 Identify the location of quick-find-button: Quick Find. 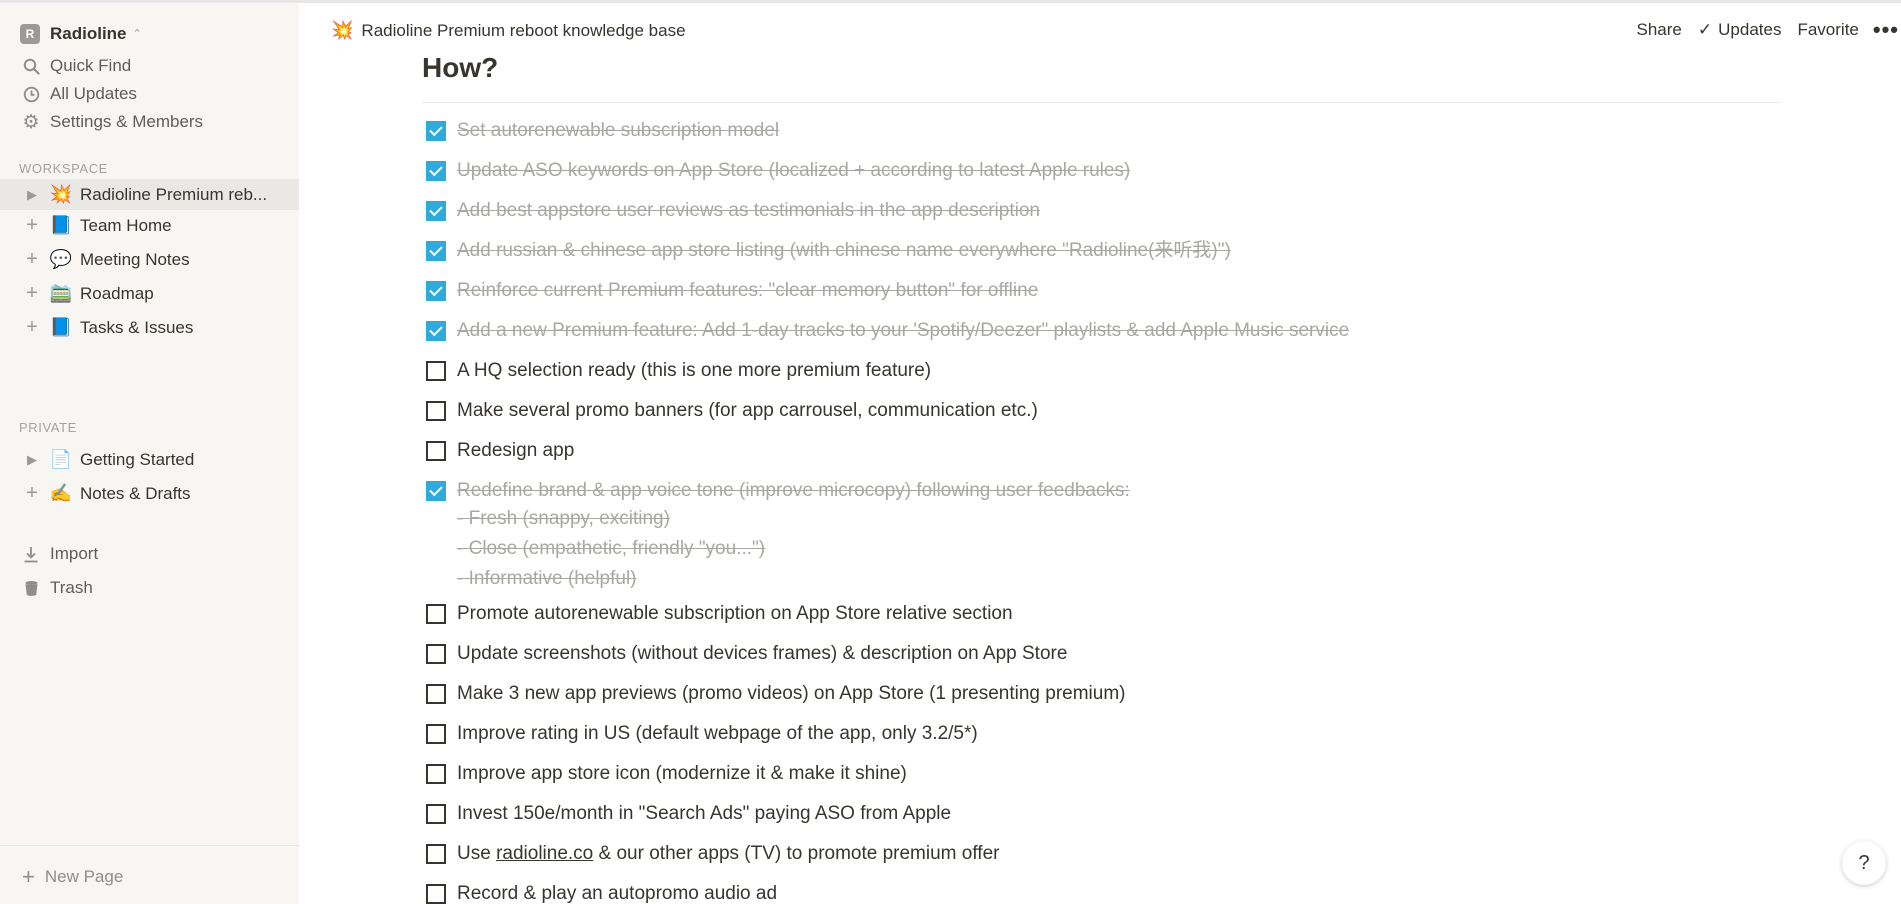
(76, 66).